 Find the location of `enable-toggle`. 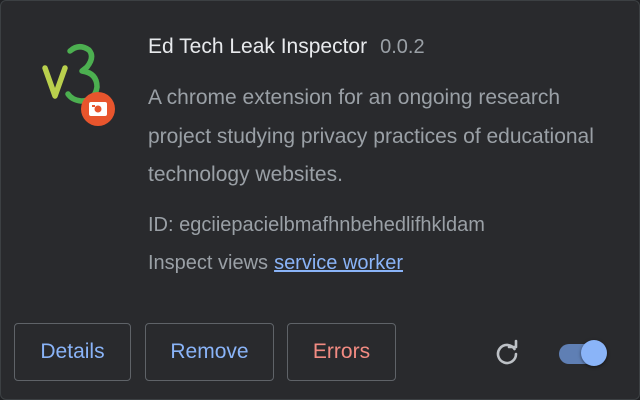

enable-toggle is located at coordinates (583, 354).